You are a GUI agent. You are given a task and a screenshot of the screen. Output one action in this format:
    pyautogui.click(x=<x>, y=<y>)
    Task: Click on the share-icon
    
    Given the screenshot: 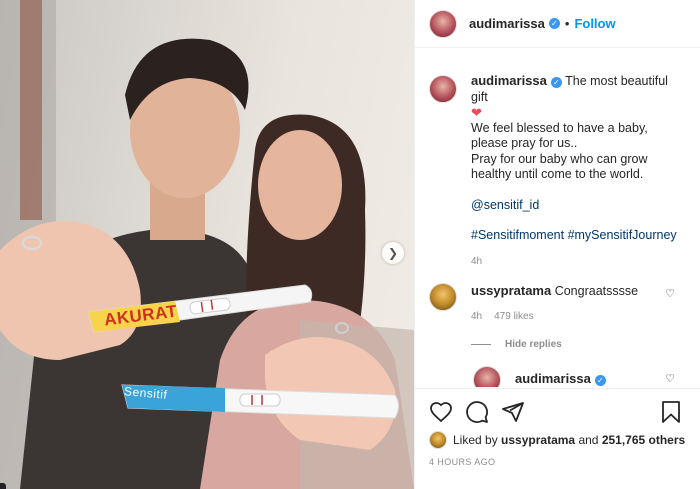 What is the action you would take?
    pyautogui.click(x=513, y=412)
    